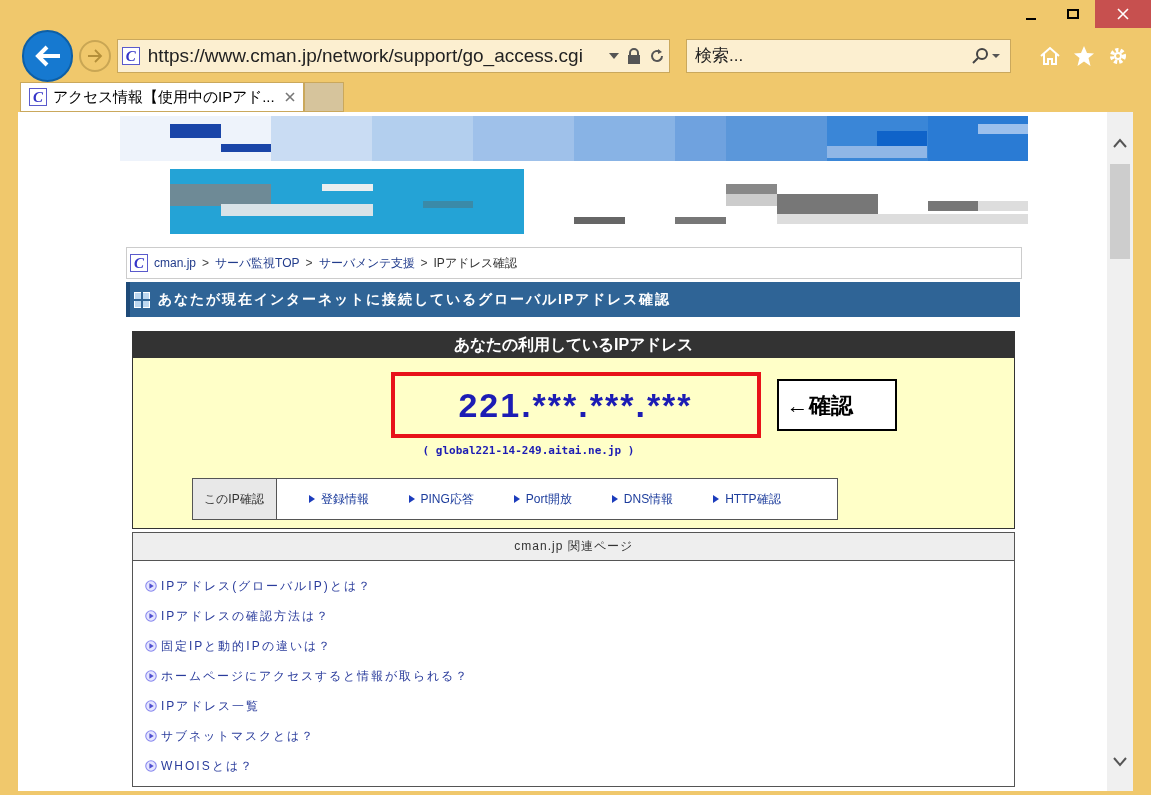  What do you see at coordinates (573, 345) in the screenshot?
I see `panel-title: あなたの利用しているIPアドレス` at bounding box center [573, 345].